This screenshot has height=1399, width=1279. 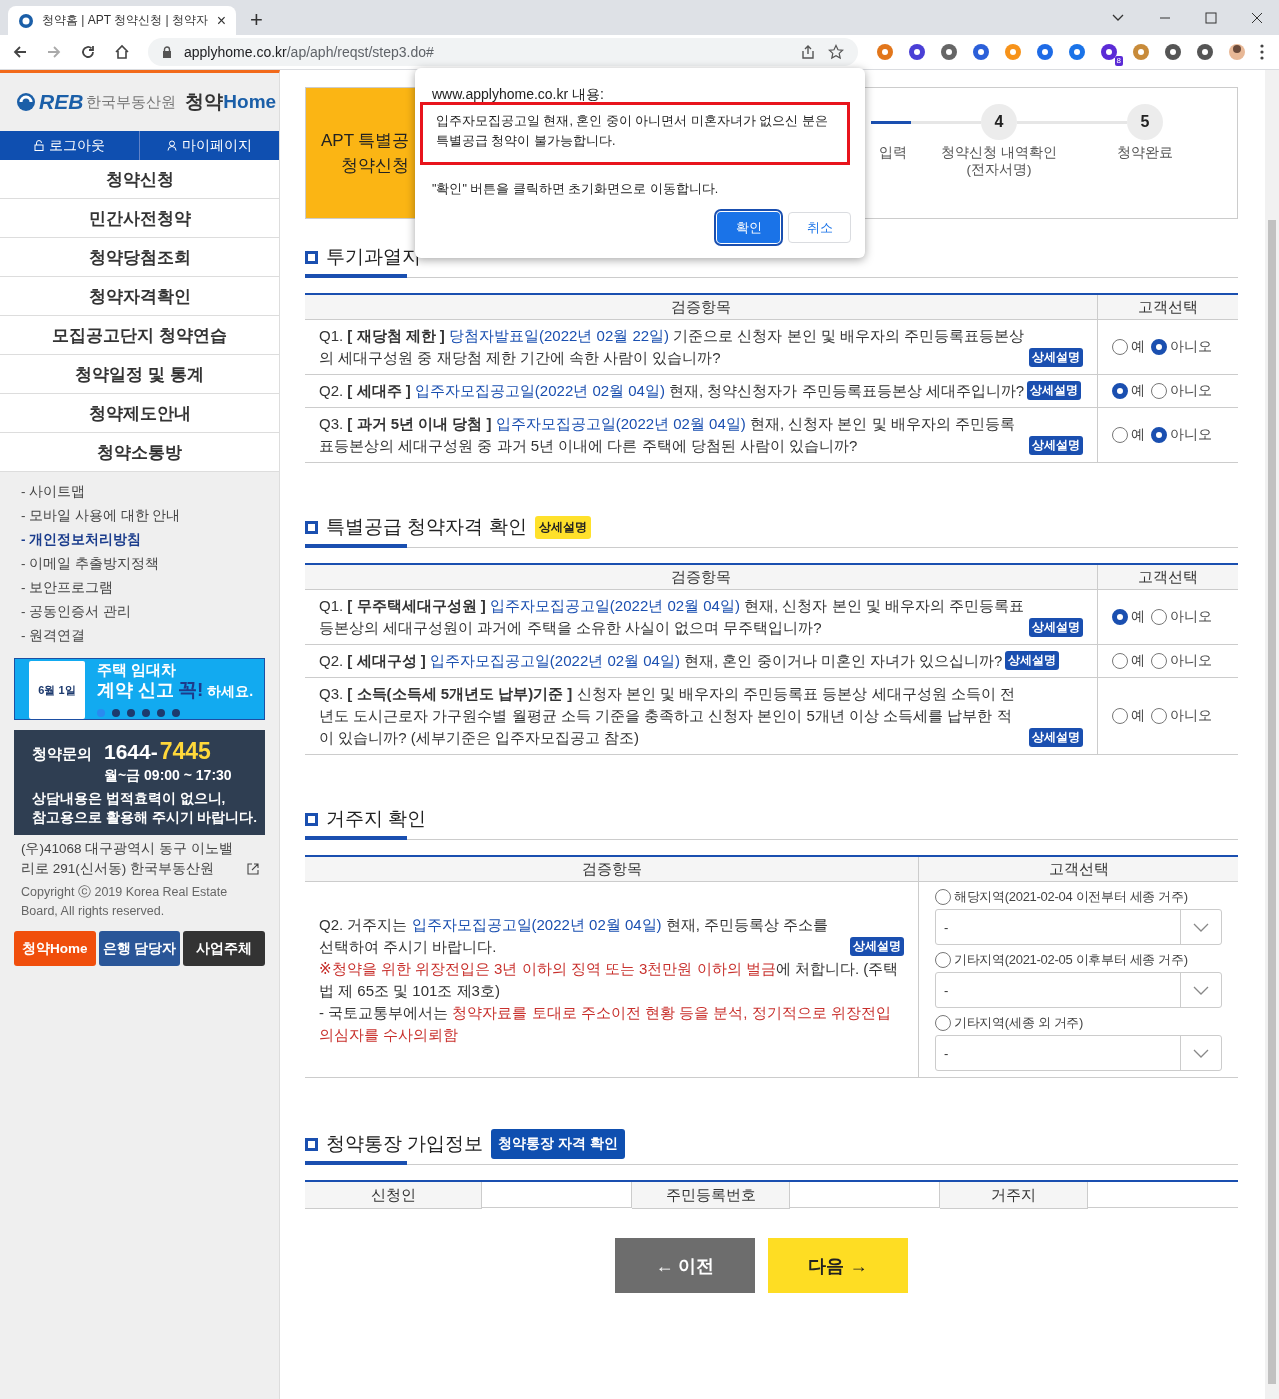 I want to click on footer-link: - 이메일 추출방지정책, so click(x=150, y=564).